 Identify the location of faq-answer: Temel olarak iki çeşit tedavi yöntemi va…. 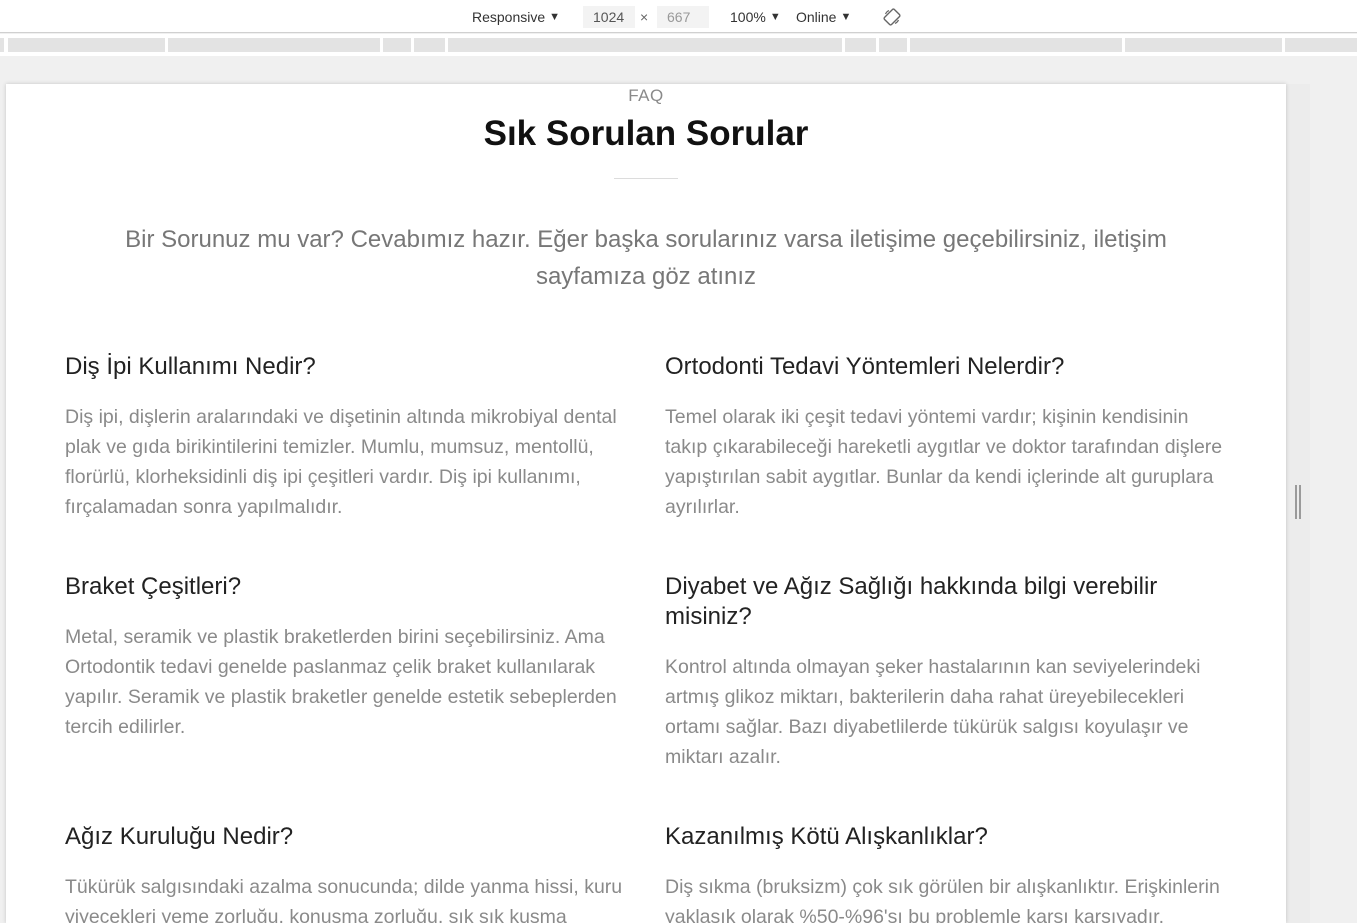
(944, 462).